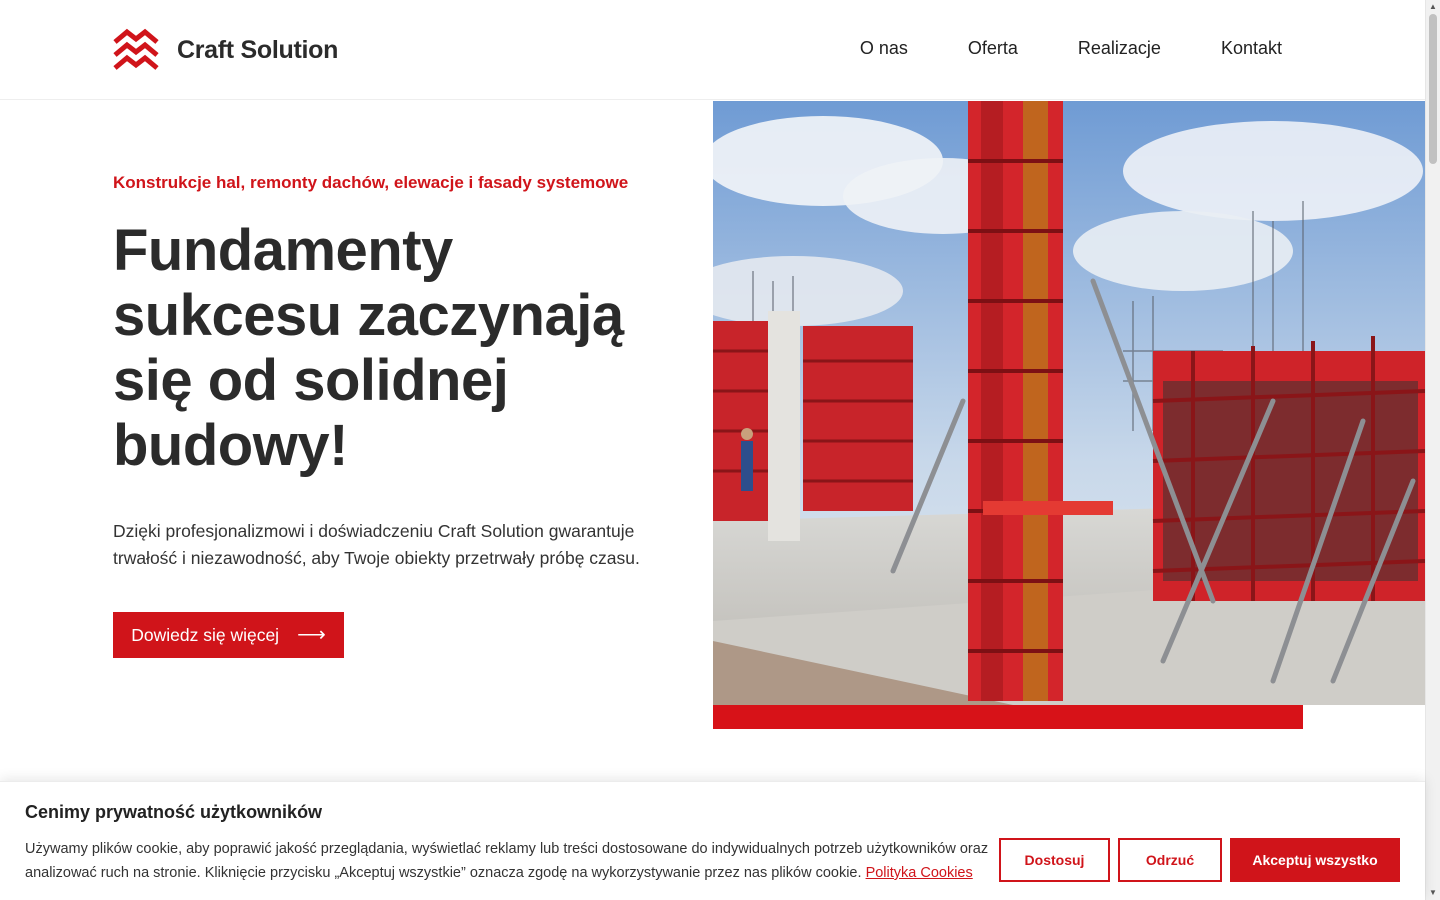 Image resolution: width=1440 pixels, height=900 pixels. Describe the element at coordinates (1432, 450) in the screenshot. I see `page-scrollbar: ▲ ▼` at that location.